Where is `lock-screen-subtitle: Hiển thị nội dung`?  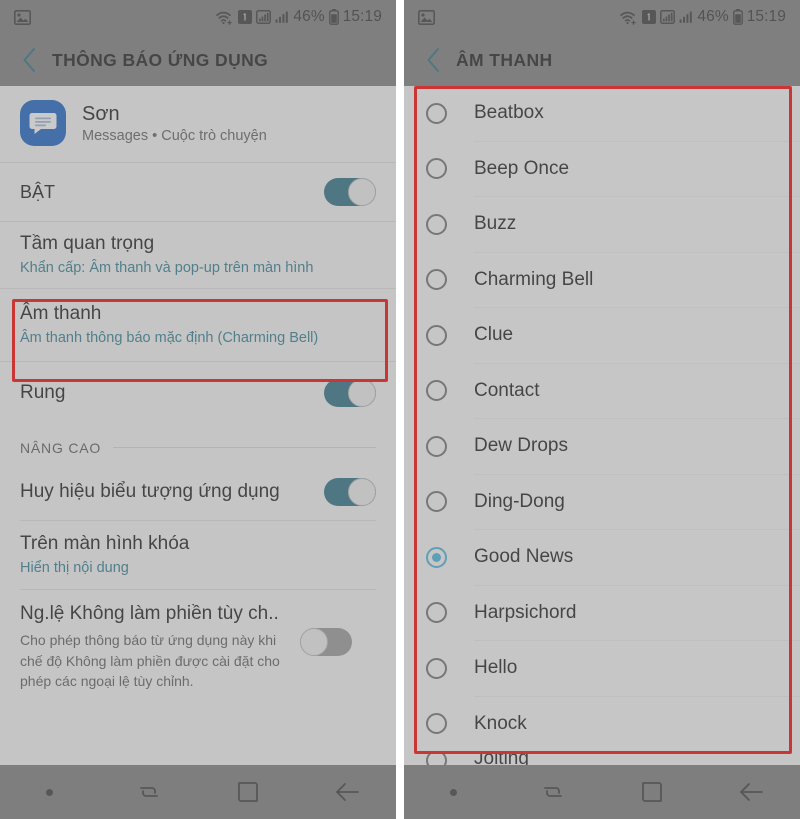
lock-screen-subtitle: Hiển thị nội dung is located at coordinates (74, 567).